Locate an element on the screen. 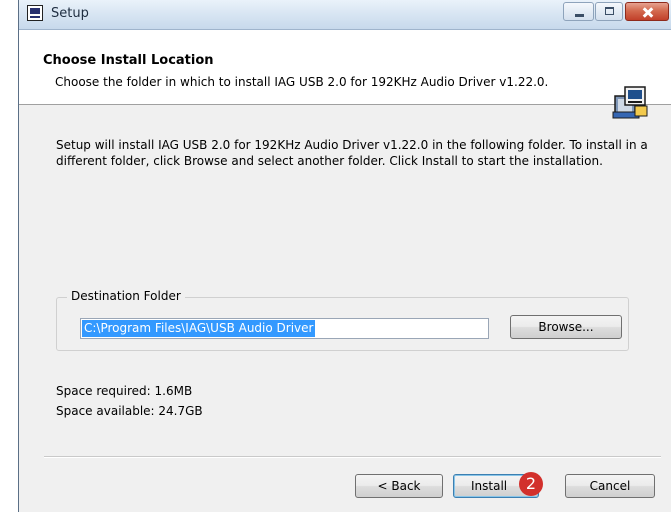  maximize-button is located at coordinates (609, 11).